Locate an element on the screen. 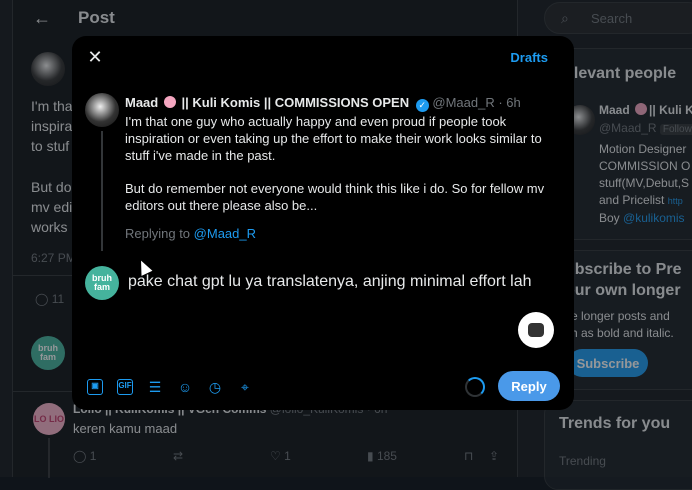  post-text-line: I'm tha is located at coordinates (52, 106).